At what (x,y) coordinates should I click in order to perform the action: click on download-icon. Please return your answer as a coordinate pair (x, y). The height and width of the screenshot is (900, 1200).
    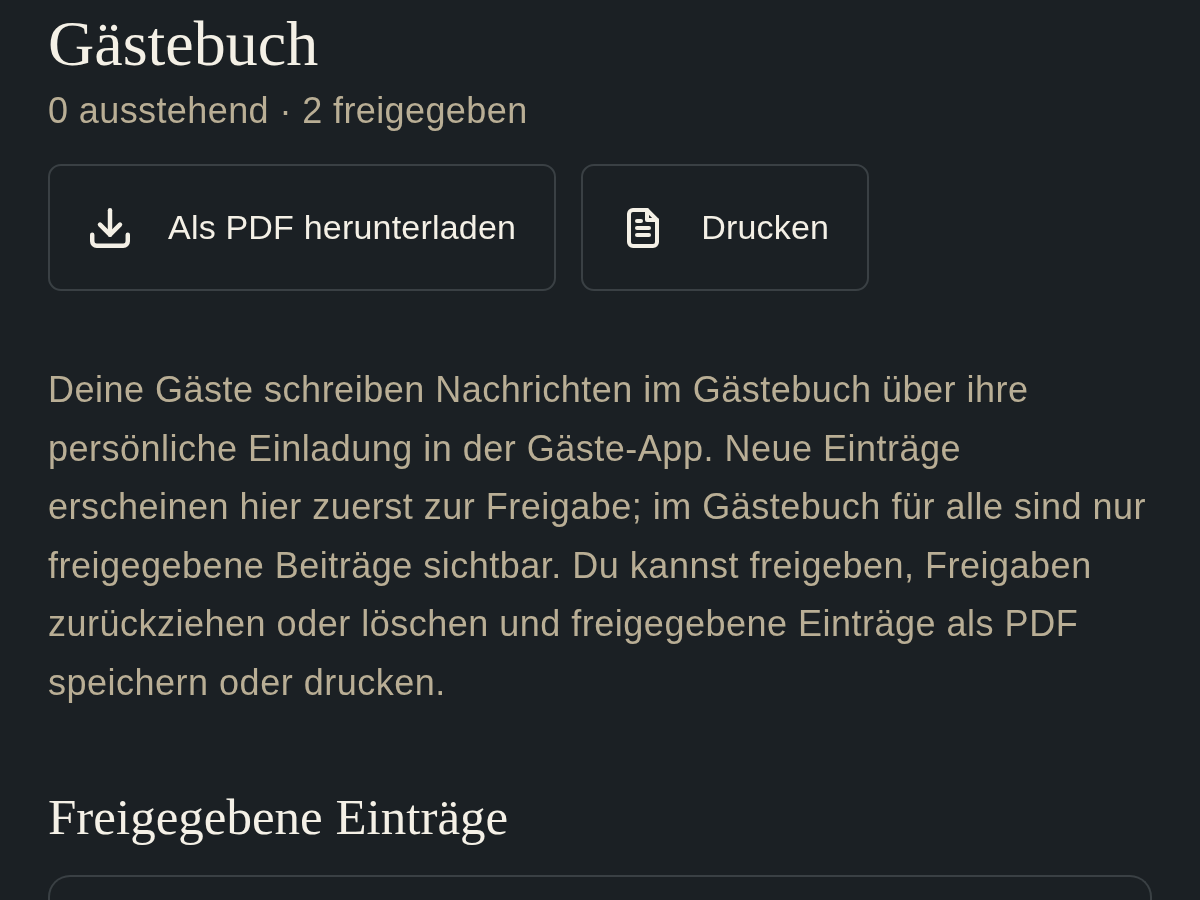
    Looking at the image, I should click on (110, 227).